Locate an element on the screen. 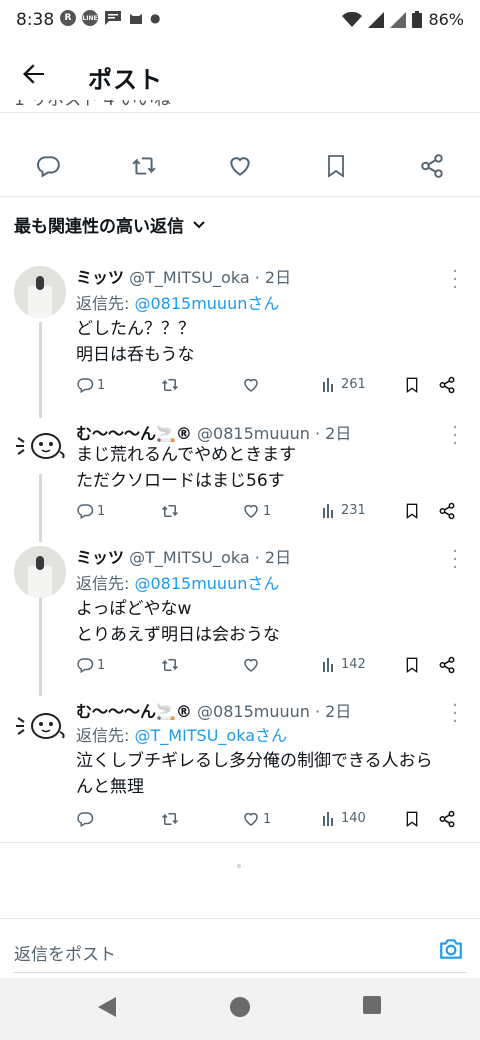 The width and height of the screenshot is (480, 1040). reply-to-link: @T_MITSU_okaさん is located at coordinates (210, 735).